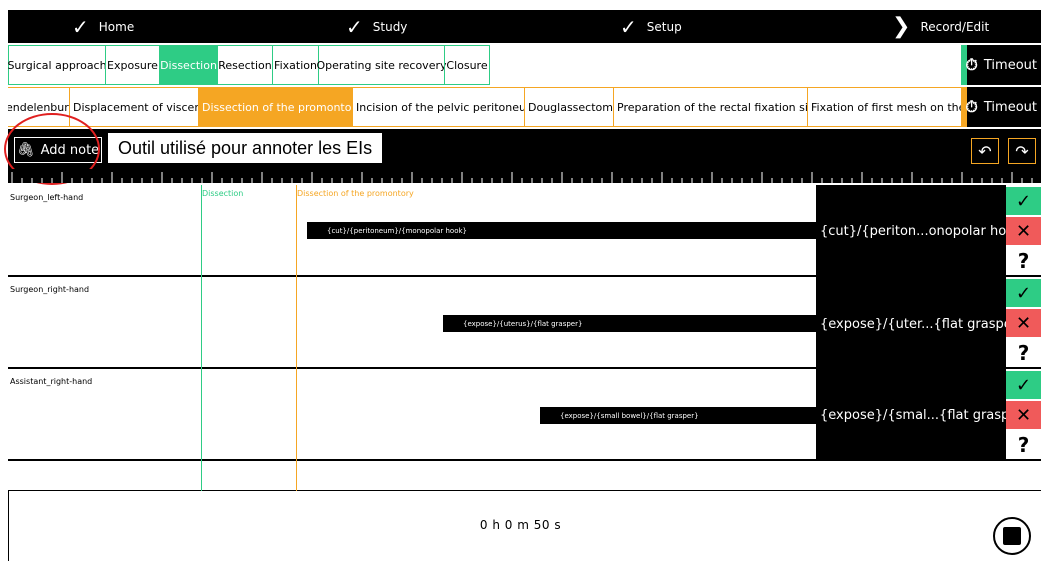  Describe the element at coordinates (901, 26) in the screenshot. I see `chevron-right-icon: ❯` at that location.